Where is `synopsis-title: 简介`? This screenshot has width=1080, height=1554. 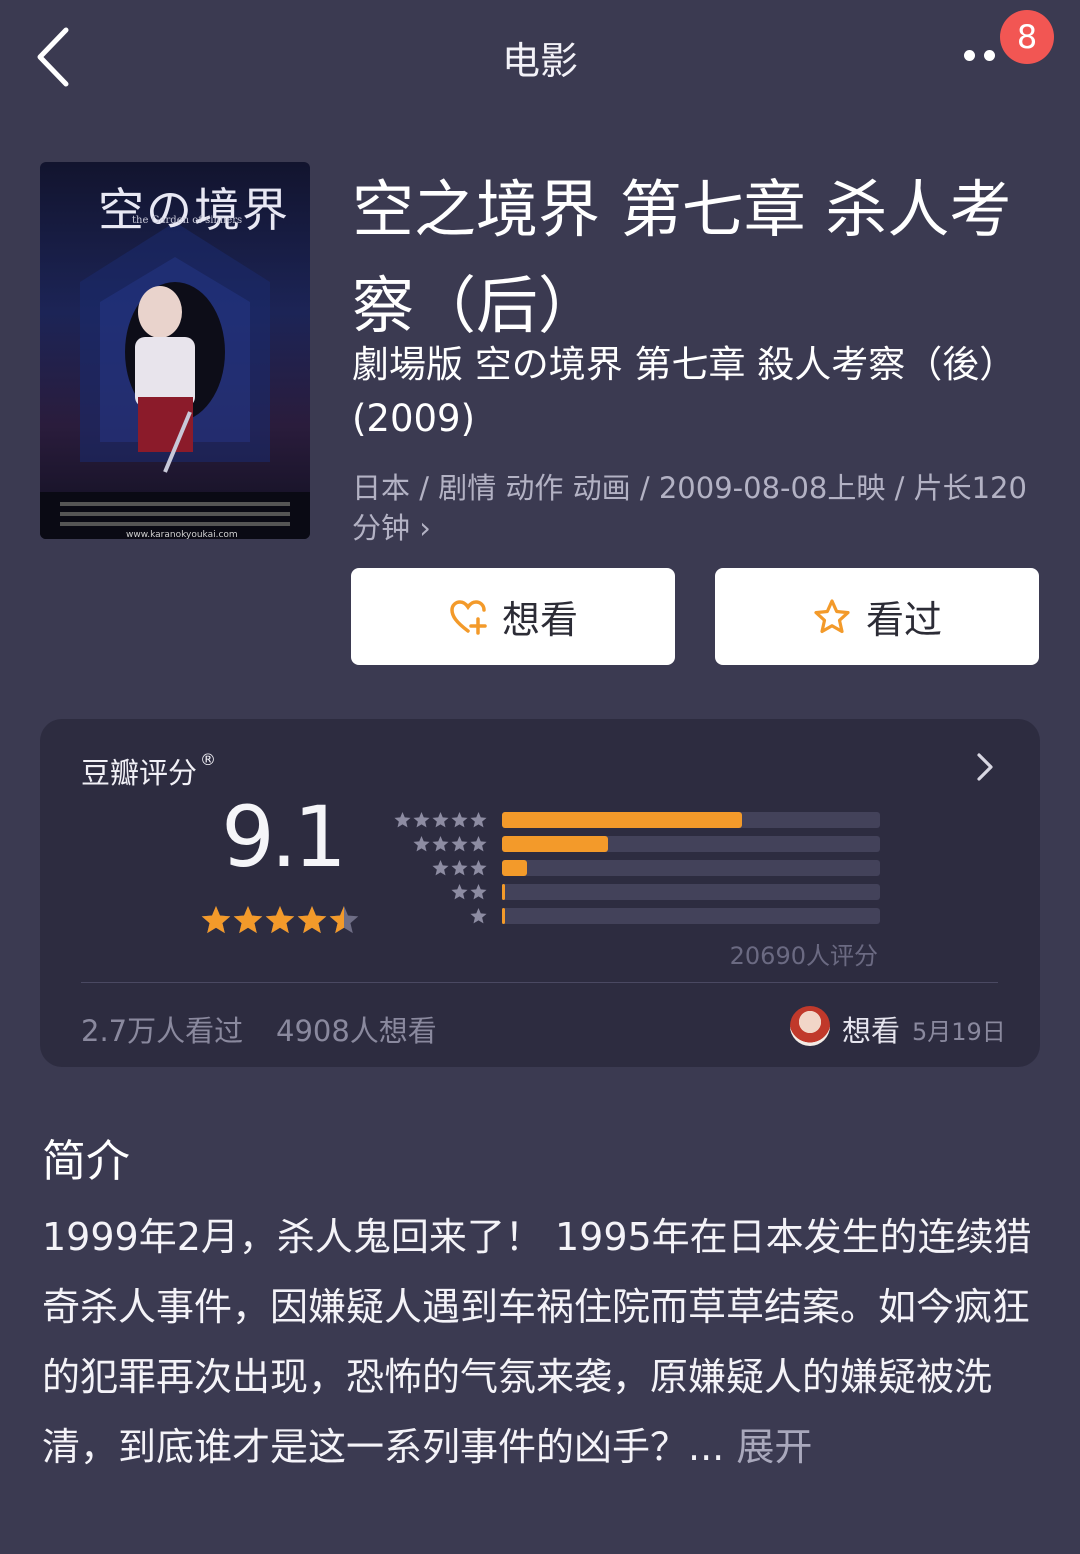 synopsis-title: 简介 is located at coordinates (86, 1161).